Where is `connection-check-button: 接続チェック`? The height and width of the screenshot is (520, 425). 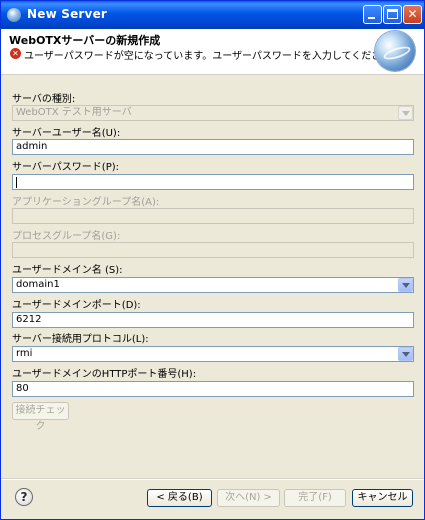
connection-check-button: 接続チェック is located at coordinates (40, 417).